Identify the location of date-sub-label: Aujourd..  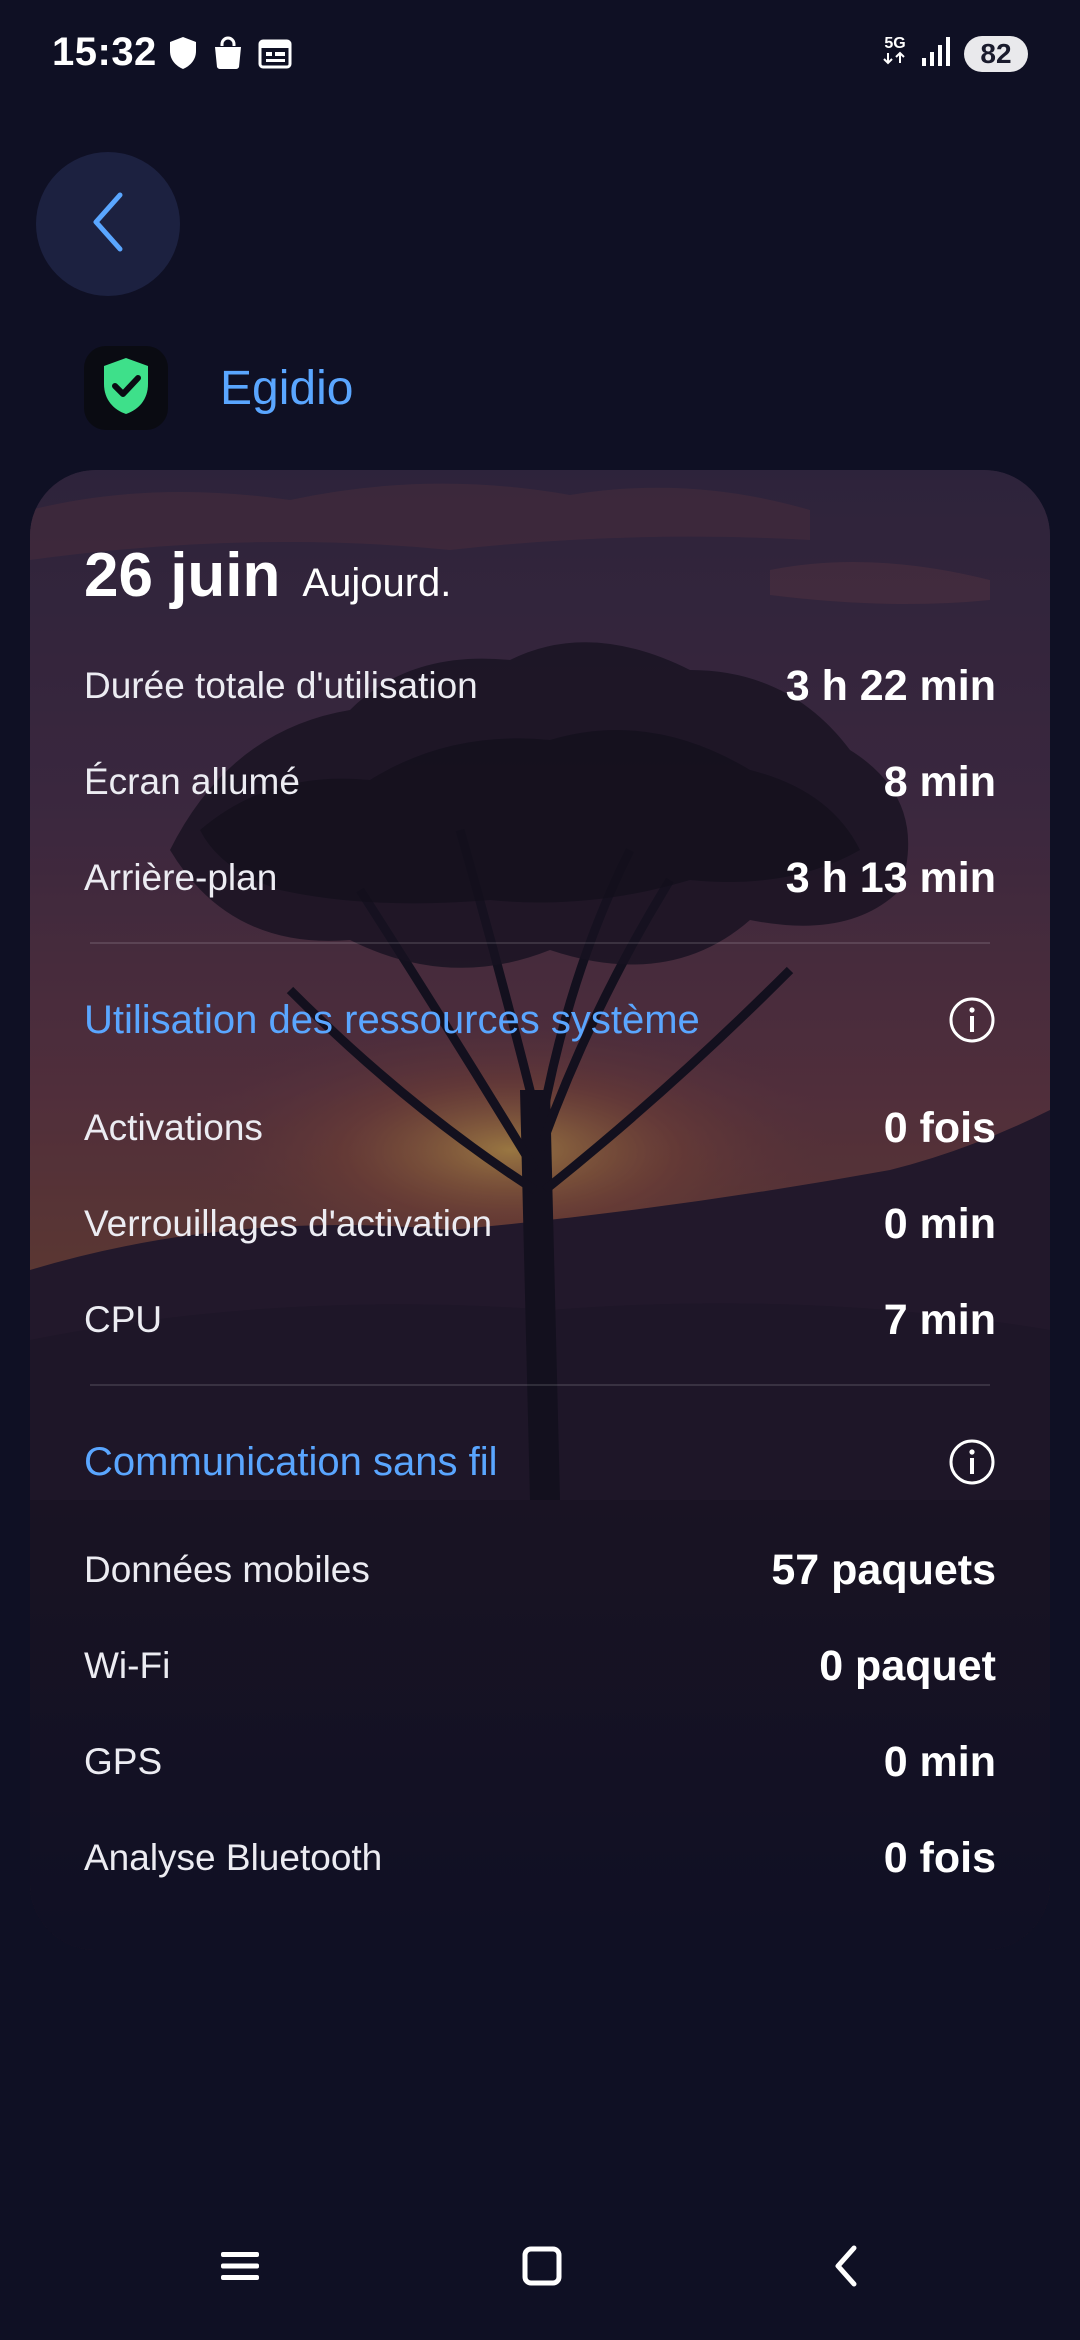
(377, 583).